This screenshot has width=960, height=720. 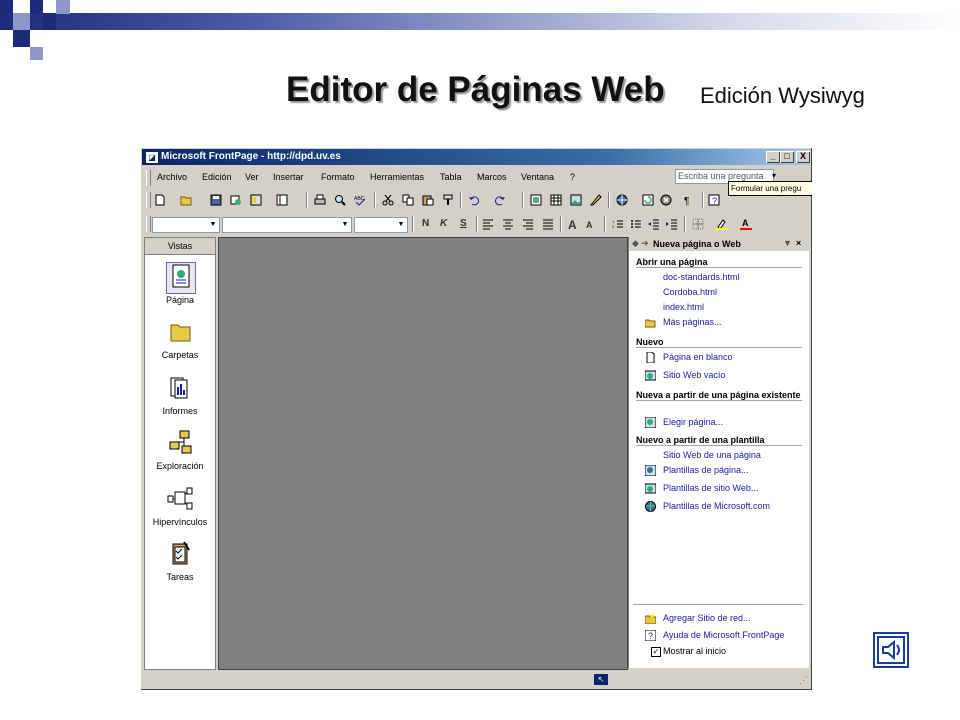 I want to click on empty-web-icon, so click(x=650, y=375).